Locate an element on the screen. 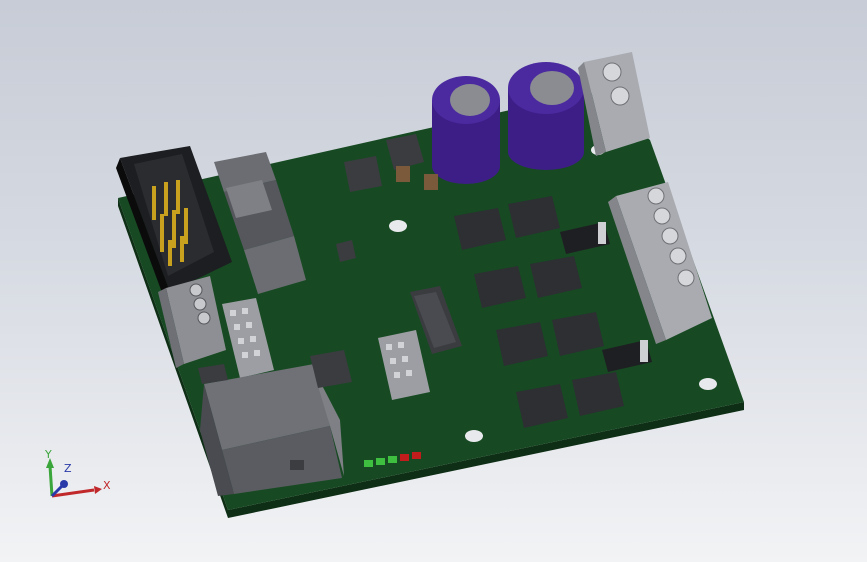  y-axis-label: Y is located at coordinates (48, 454).